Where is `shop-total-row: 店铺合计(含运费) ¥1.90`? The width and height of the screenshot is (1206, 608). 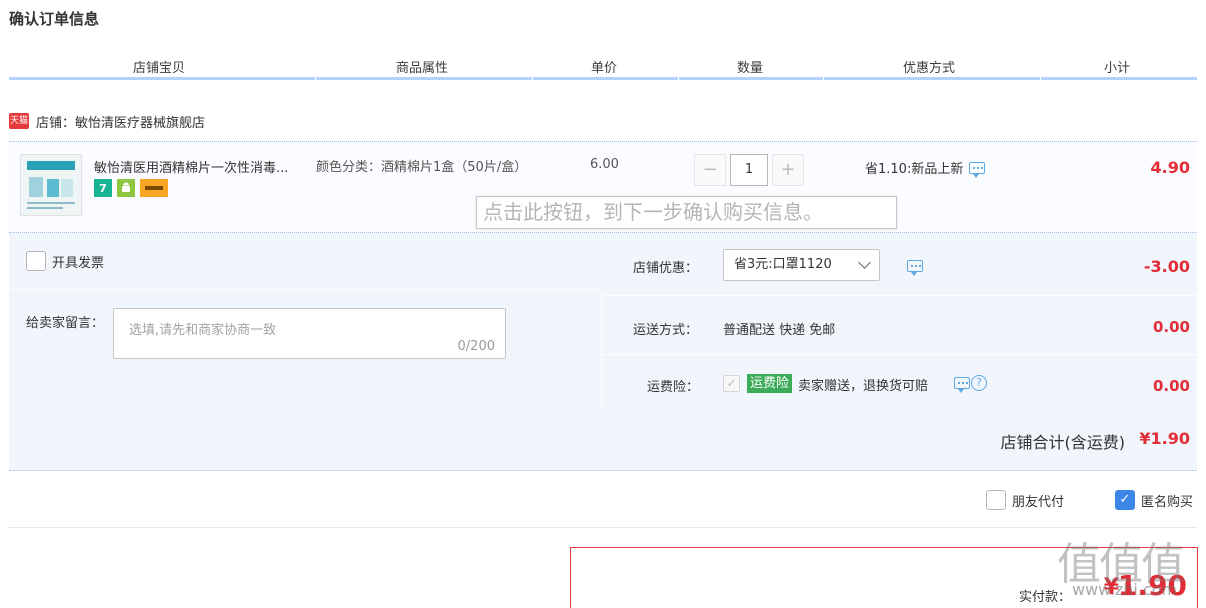 shop-total-row: 店铺合计(含运费) ¥1.90 is located at coordinates (603, 440).